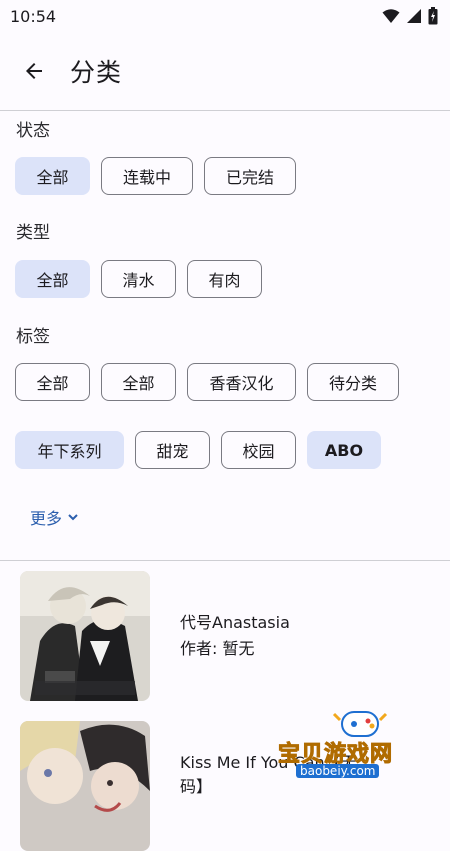  I want to click on status-chip-all: 全部, so click(52, 176).